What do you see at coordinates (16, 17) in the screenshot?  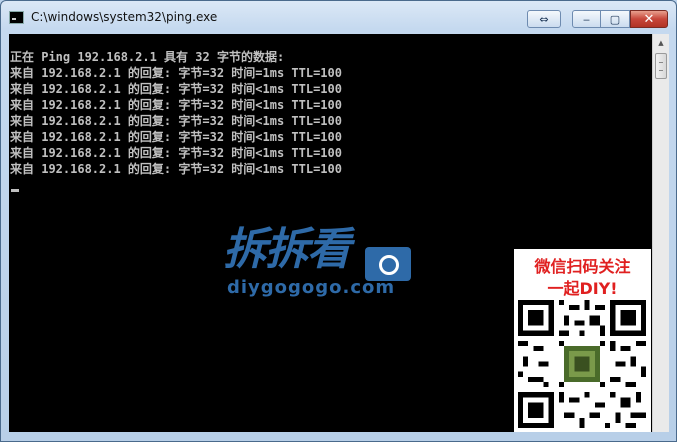 I see `cmd-icon` at bounding box center [16, 17].